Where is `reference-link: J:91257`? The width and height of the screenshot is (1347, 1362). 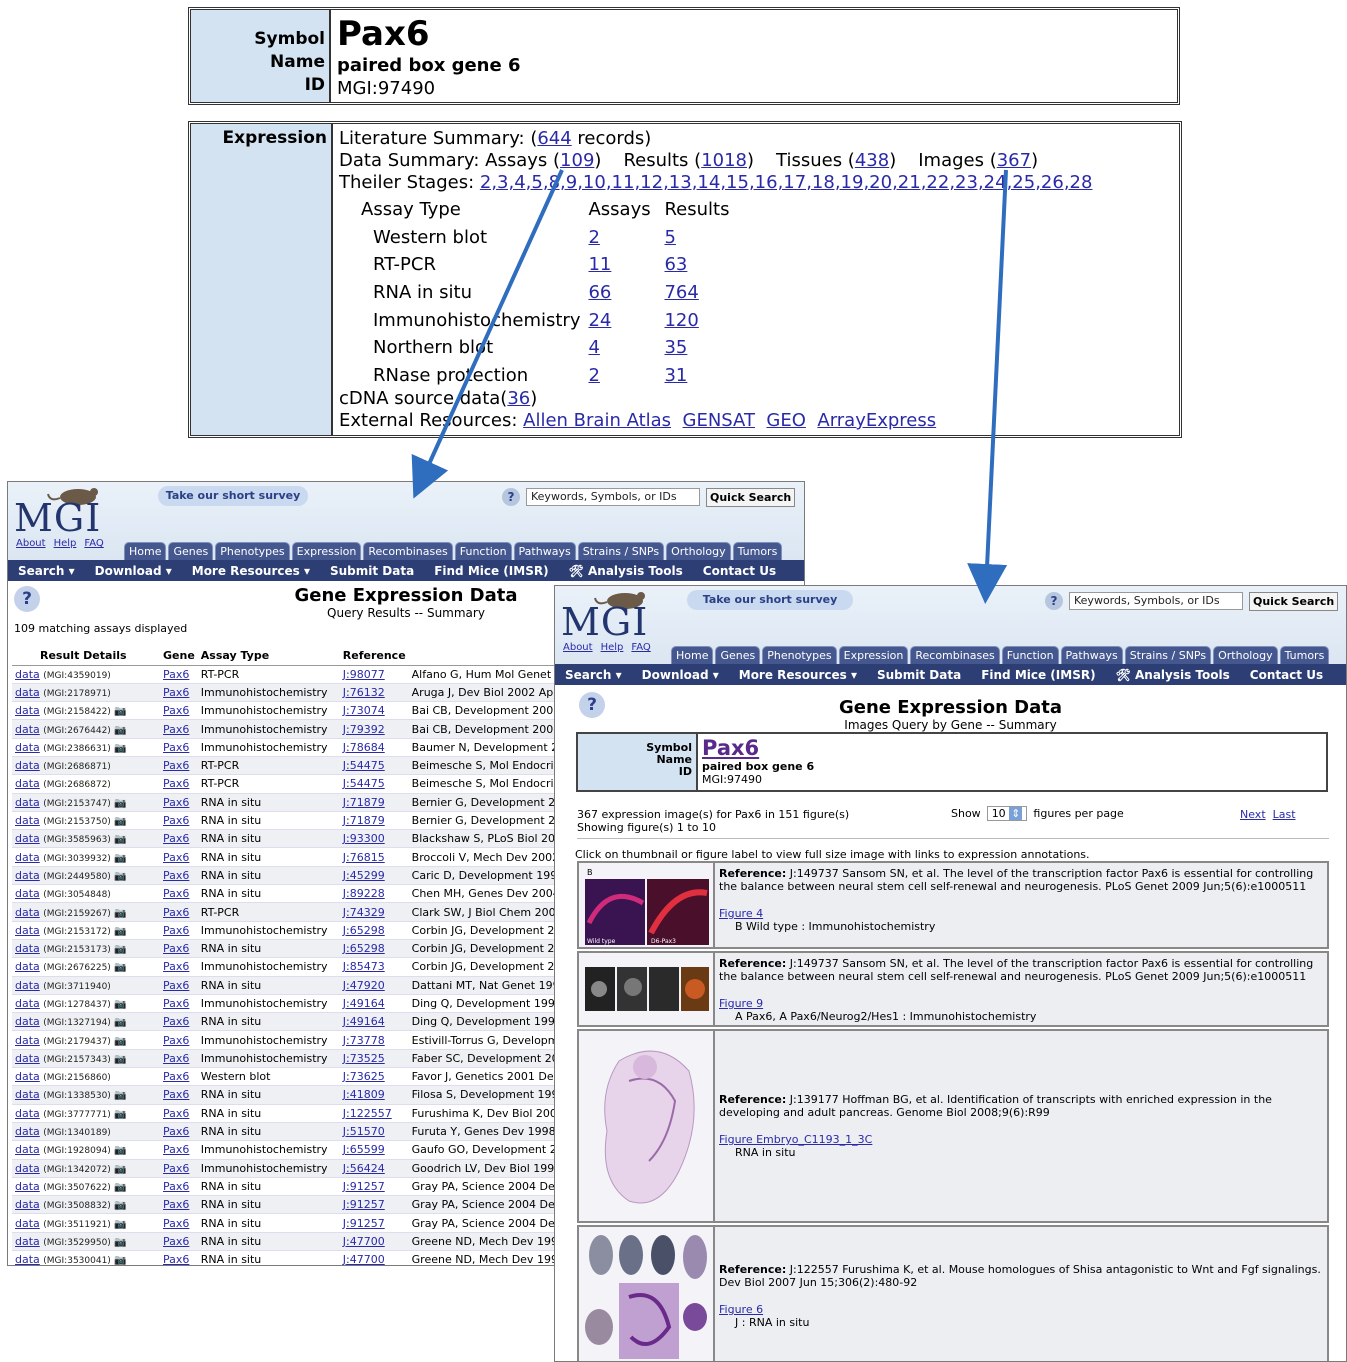 reference-link: J:91257 is located at coordinates (364, 1204).